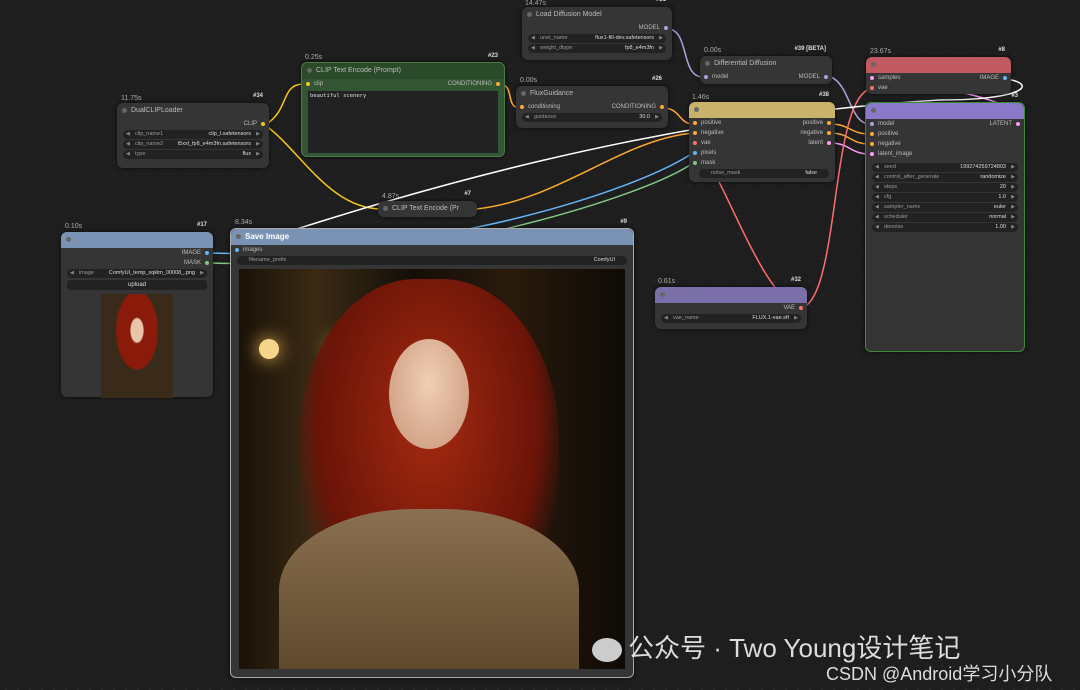 The height and width of the screenshot is (690, 1080). What do you see at coordinates (945, 144) in the screenshot?
I see `input-negative: negative` at bounding box center [945, 144].